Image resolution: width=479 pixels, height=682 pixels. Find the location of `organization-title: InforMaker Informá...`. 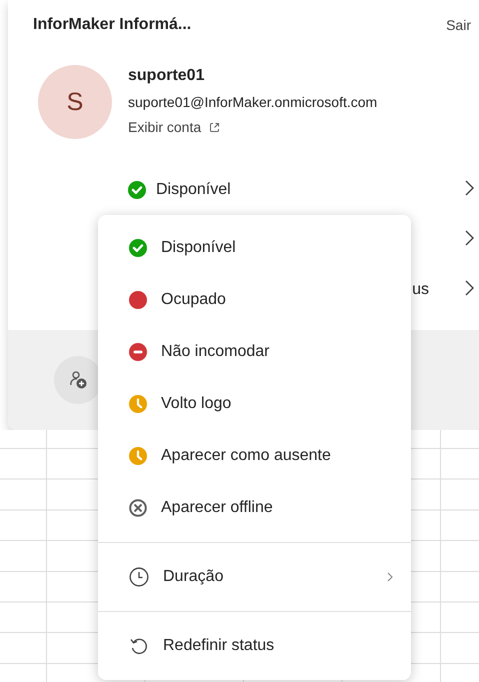

organization-title: InforMaker Informá... is located at coordinates (112, 25).